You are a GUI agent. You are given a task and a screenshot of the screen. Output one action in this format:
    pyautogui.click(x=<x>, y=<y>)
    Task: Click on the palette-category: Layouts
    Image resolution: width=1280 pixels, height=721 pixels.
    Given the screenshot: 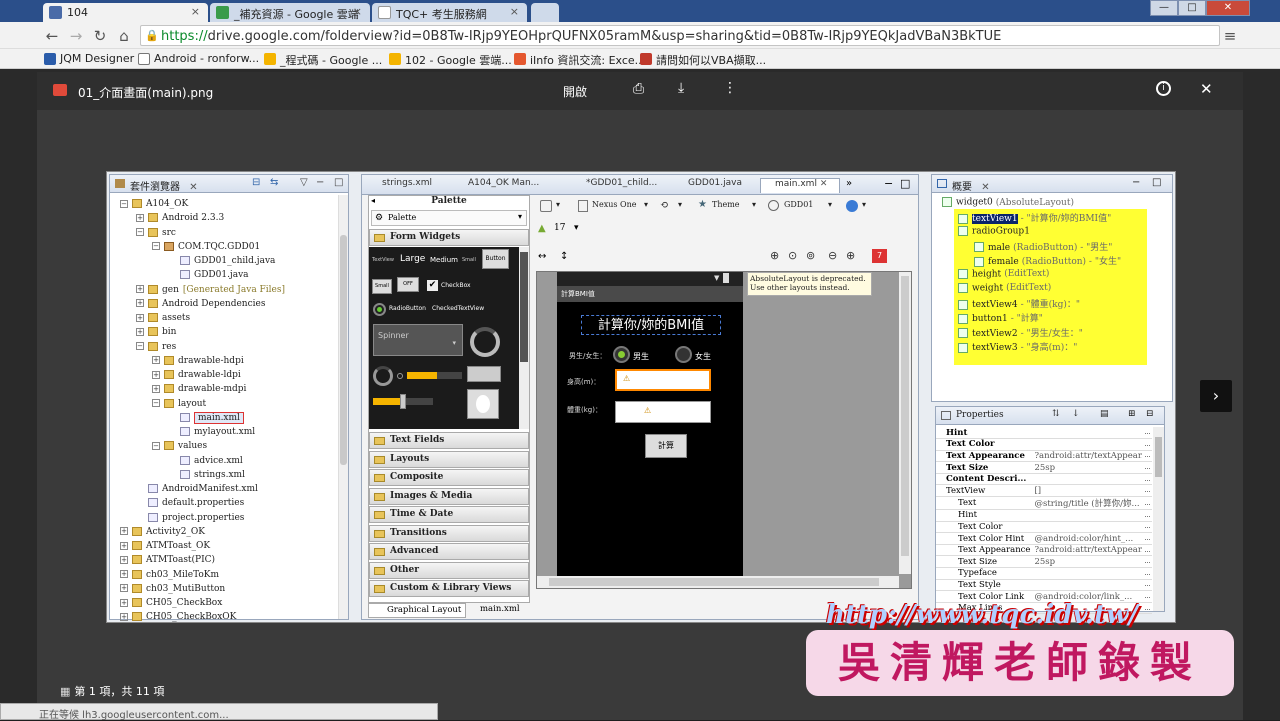 What is the action you would take?
    pyautogui.click(x=449, y=459)
    